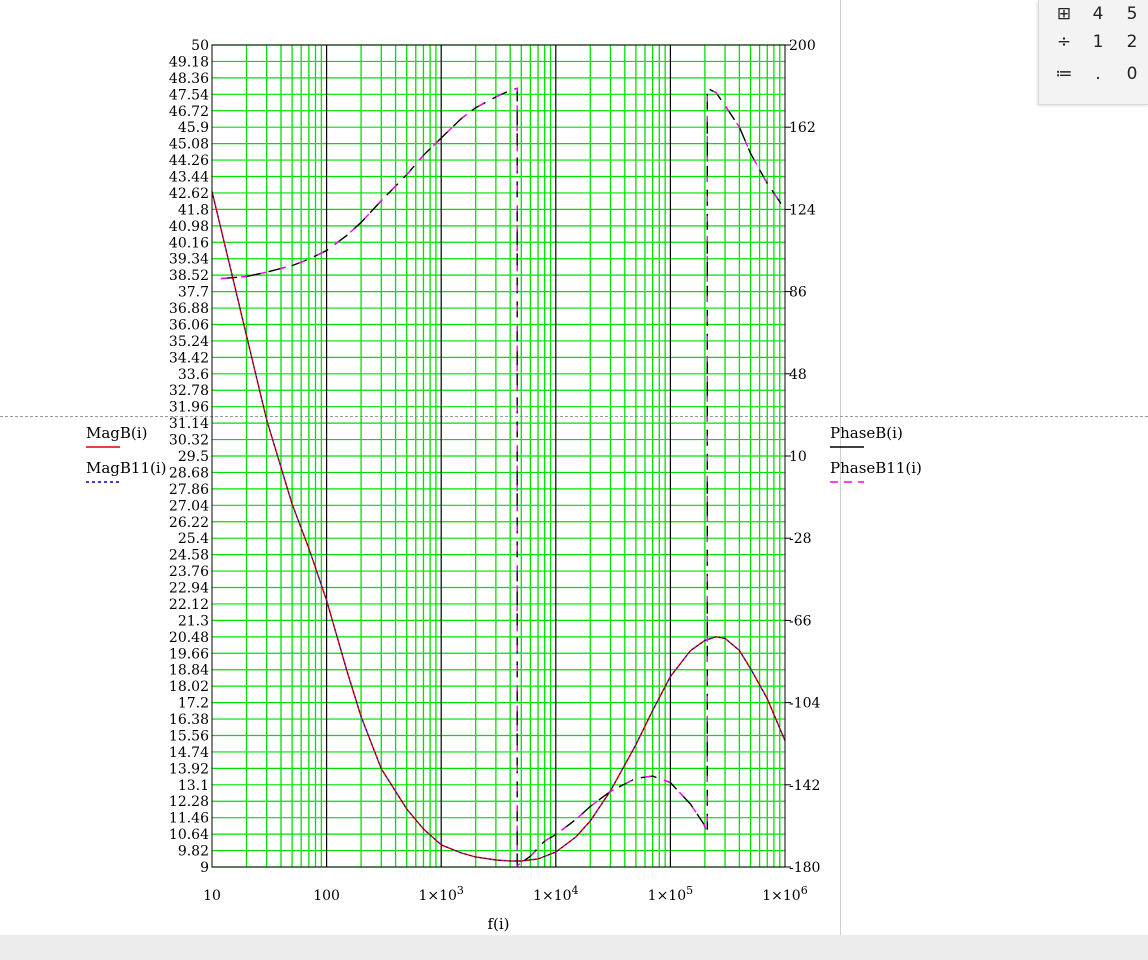 The height and width of the screenshot is (960, 1148). Describe the element at coordinates (193, 210) in the screenshot. I see `left-tick-label: 41.8` at that location.